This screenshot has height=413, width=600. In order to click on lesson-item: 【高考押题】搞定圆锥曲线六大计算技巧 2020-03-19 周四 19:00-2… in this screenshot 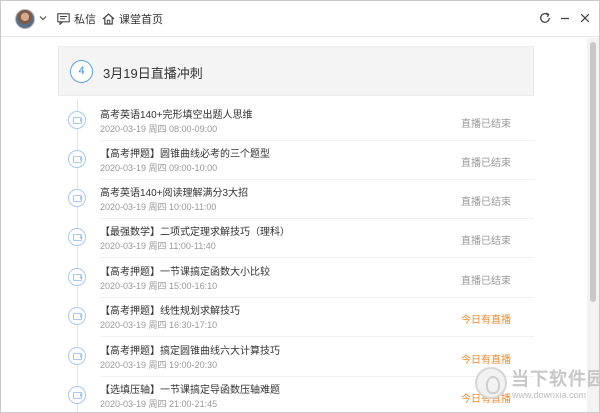, I will do `click(296, 357)`.